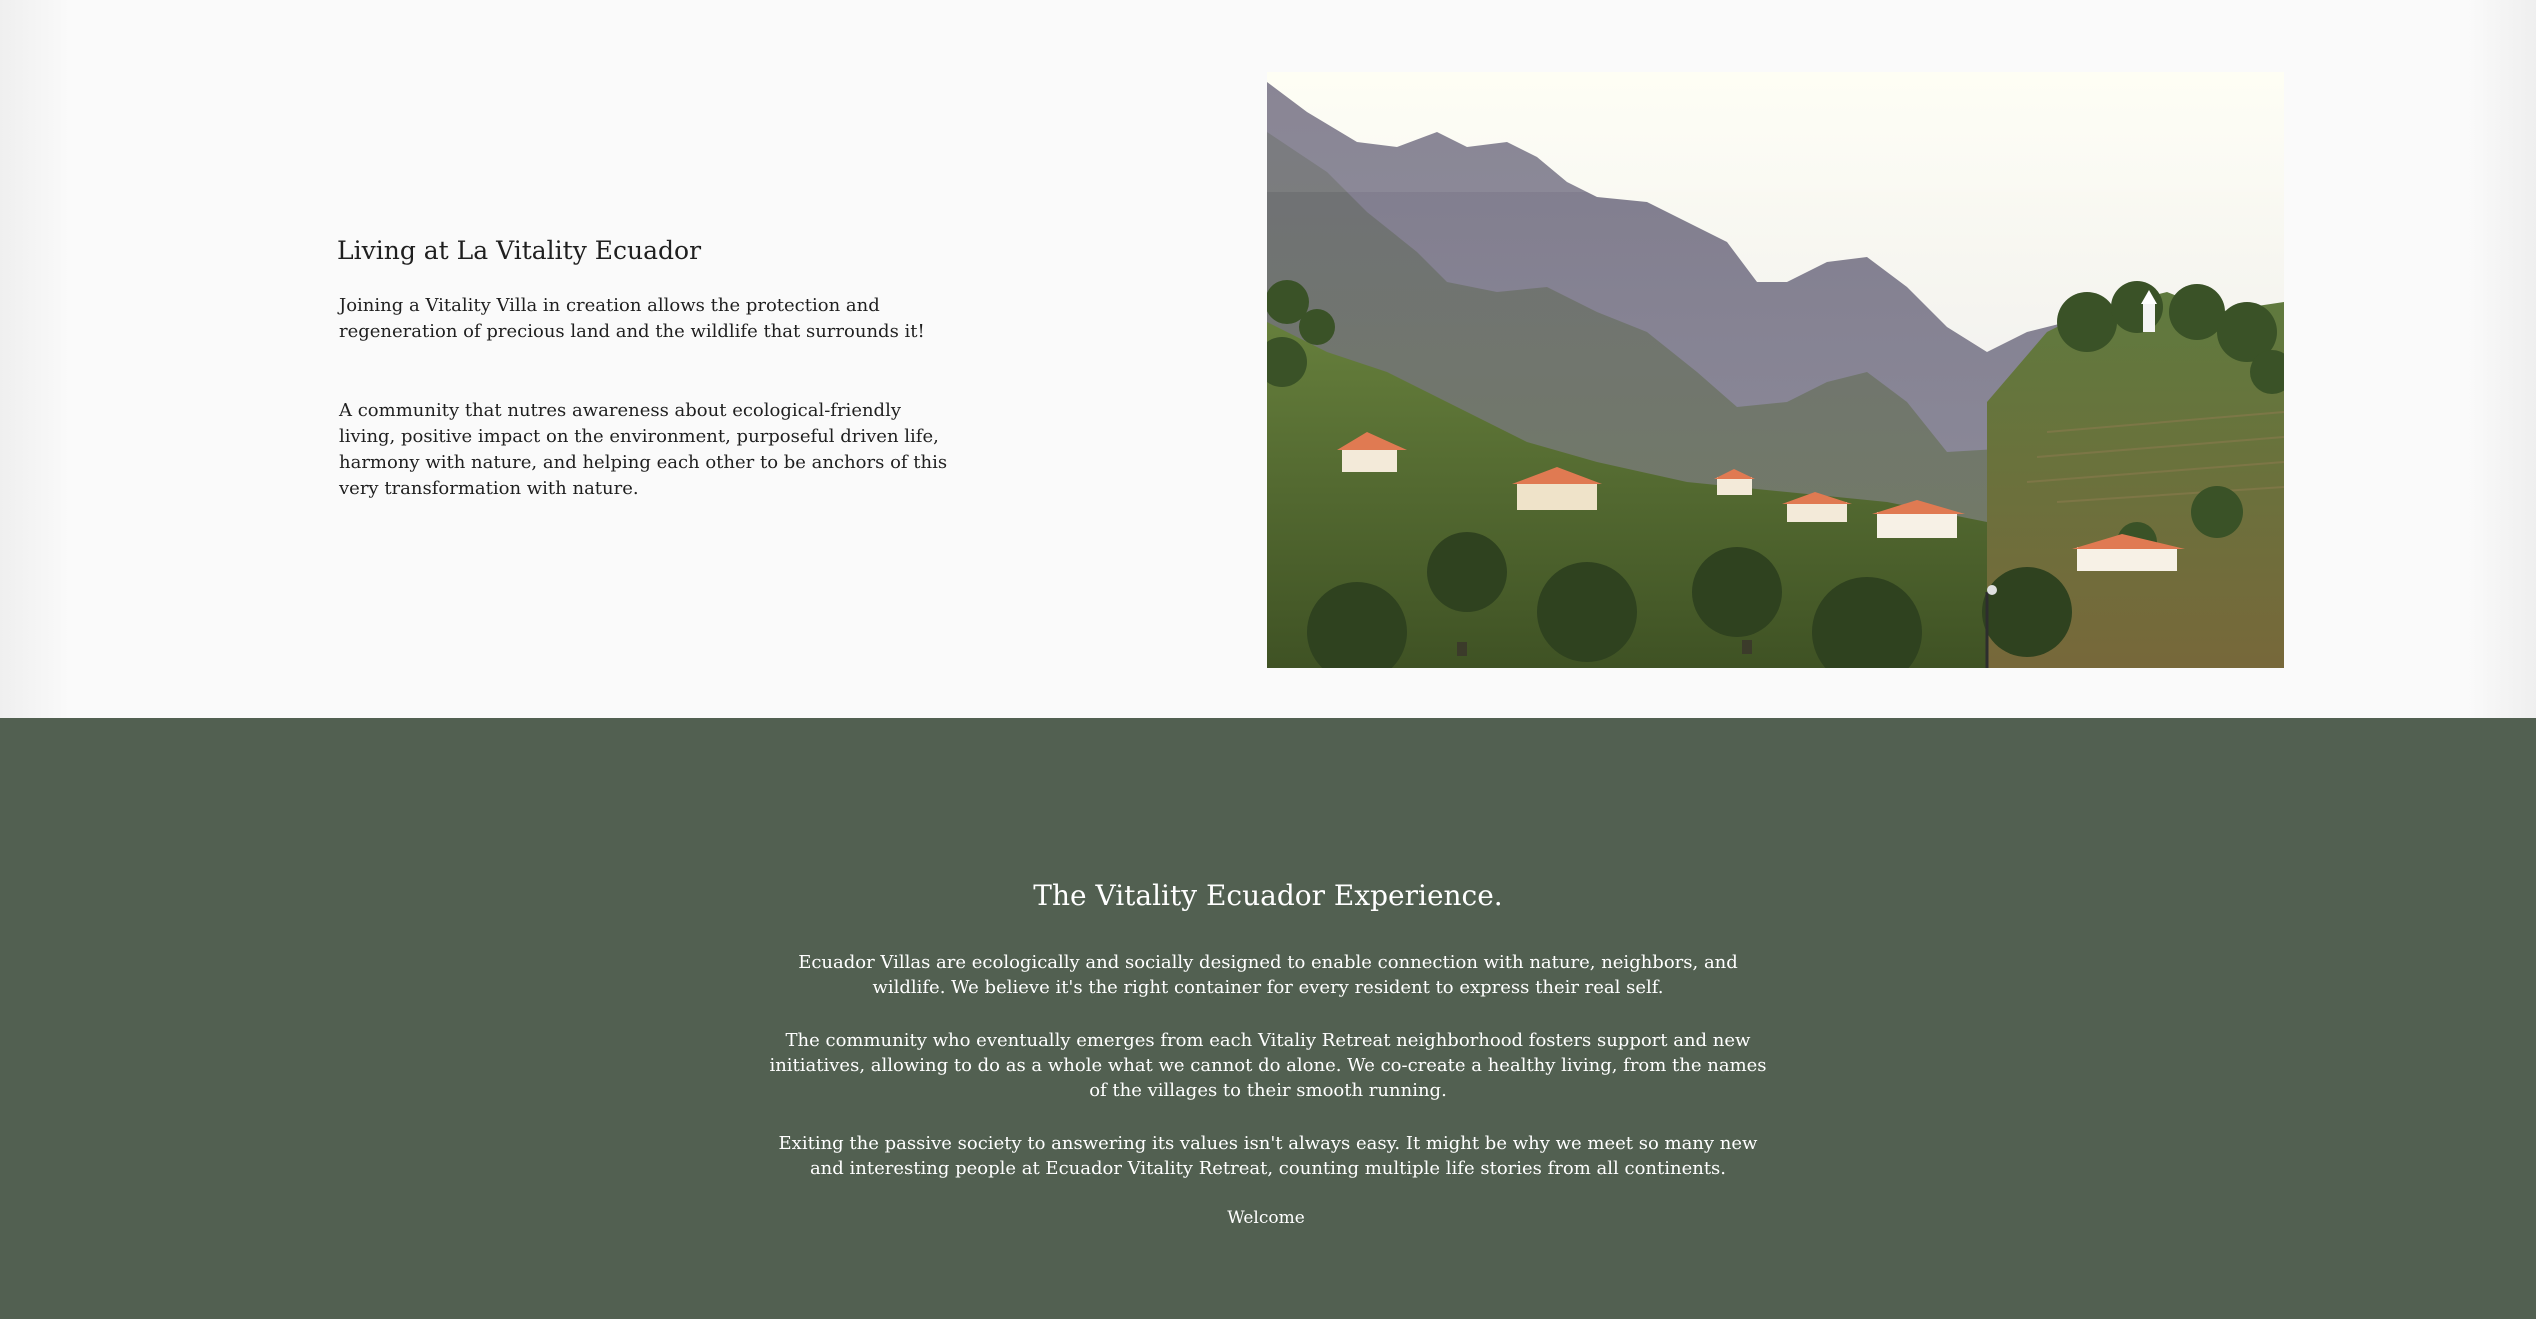  I want to click on welcome-text: Welcome, so click(1266, 1218).